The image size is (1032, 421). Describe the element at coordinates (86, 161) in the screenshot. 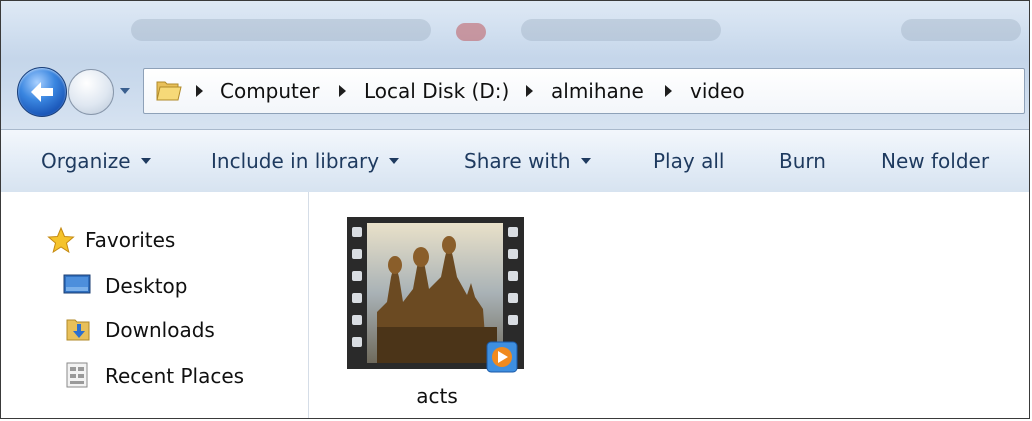

I see `organize-label: Organize` at that location.